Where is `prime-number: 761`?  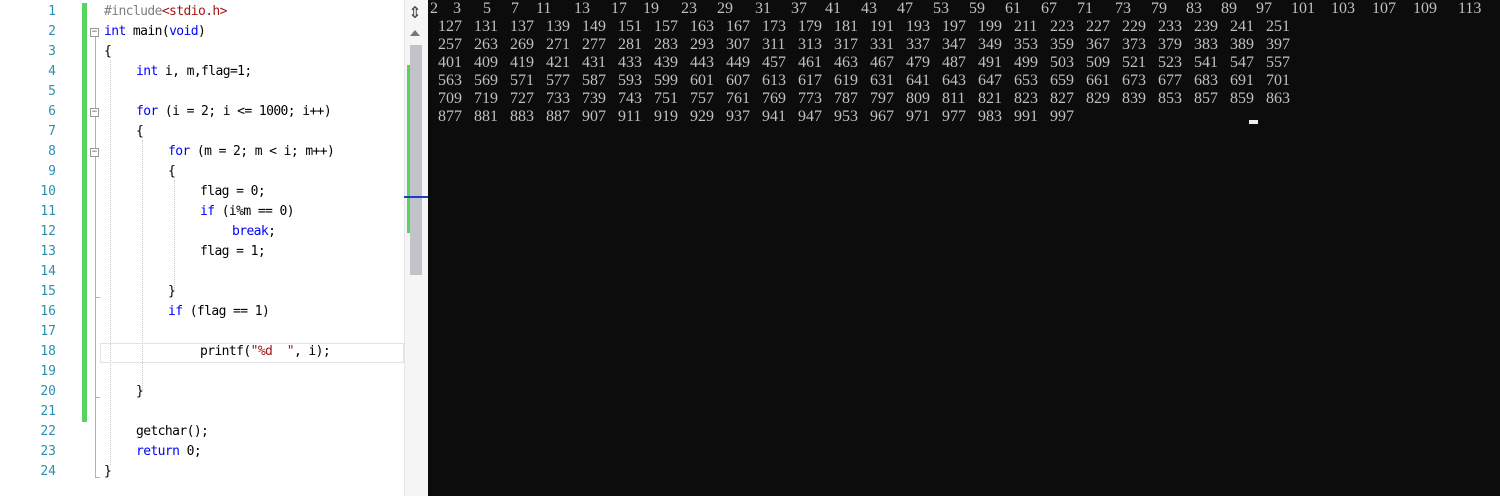 prime-number: 761 is located at coordinates (738, 98).